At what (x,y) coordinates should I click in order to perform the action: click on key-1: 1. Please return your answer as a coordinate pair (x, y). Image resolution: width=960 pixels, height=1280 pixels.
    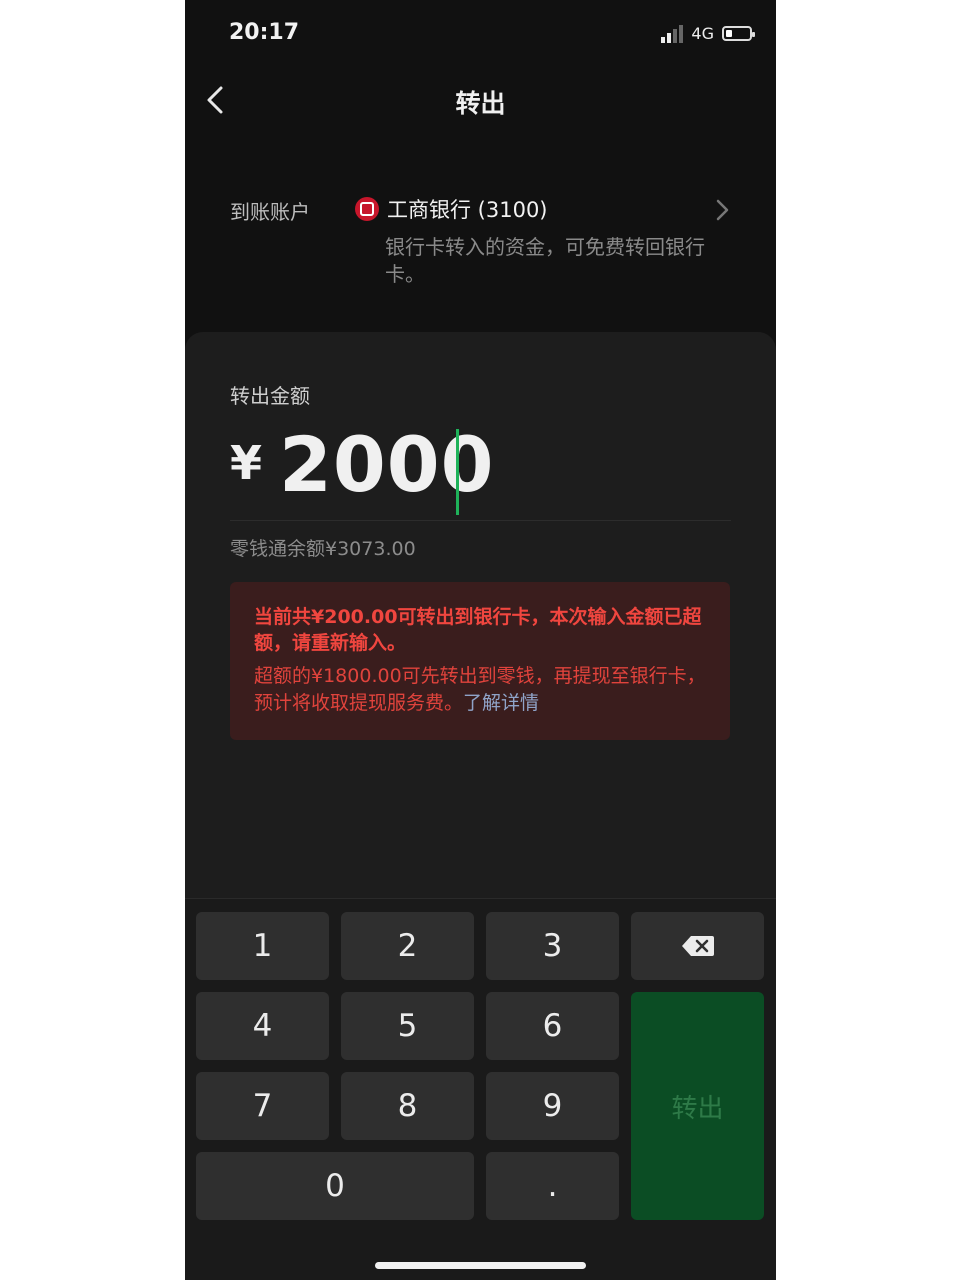
    Looking at the image, I should click on (262, 946).